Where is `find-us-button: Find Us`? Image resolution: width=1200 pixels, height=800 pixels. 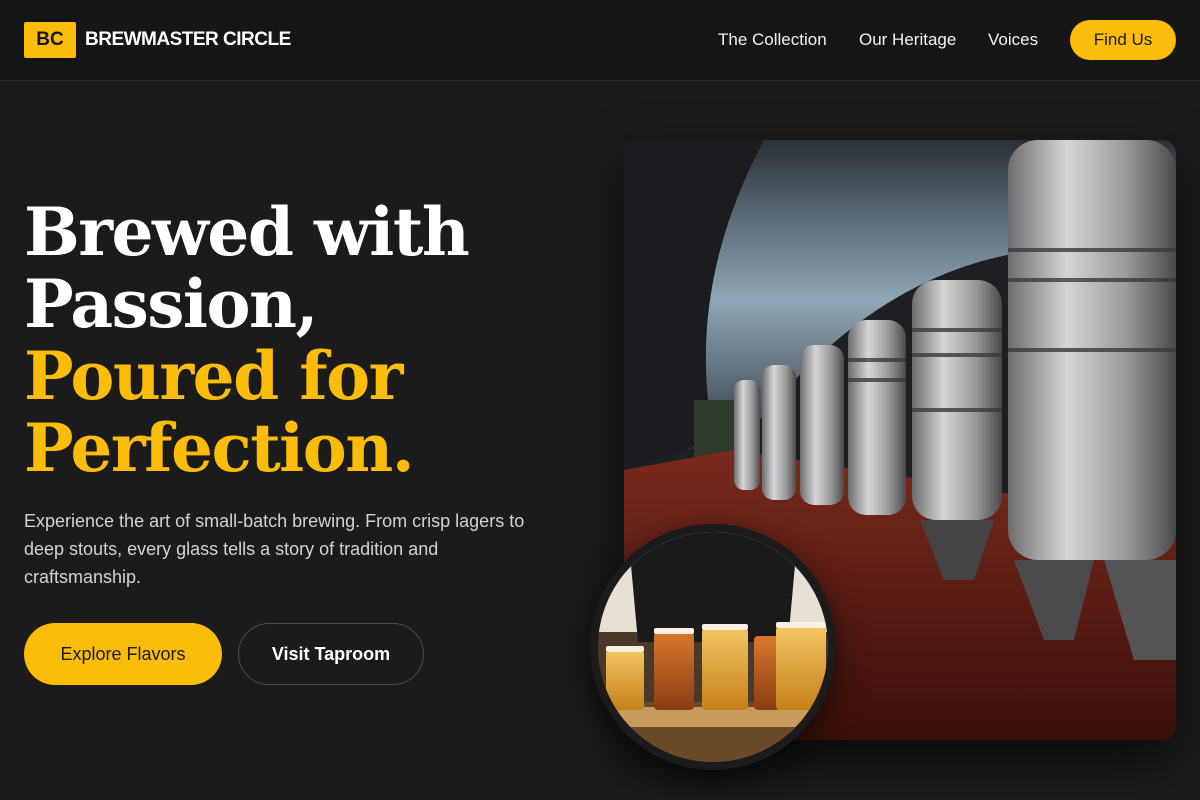
find-us-button: Find Us is located at coordinates (1123, 40).